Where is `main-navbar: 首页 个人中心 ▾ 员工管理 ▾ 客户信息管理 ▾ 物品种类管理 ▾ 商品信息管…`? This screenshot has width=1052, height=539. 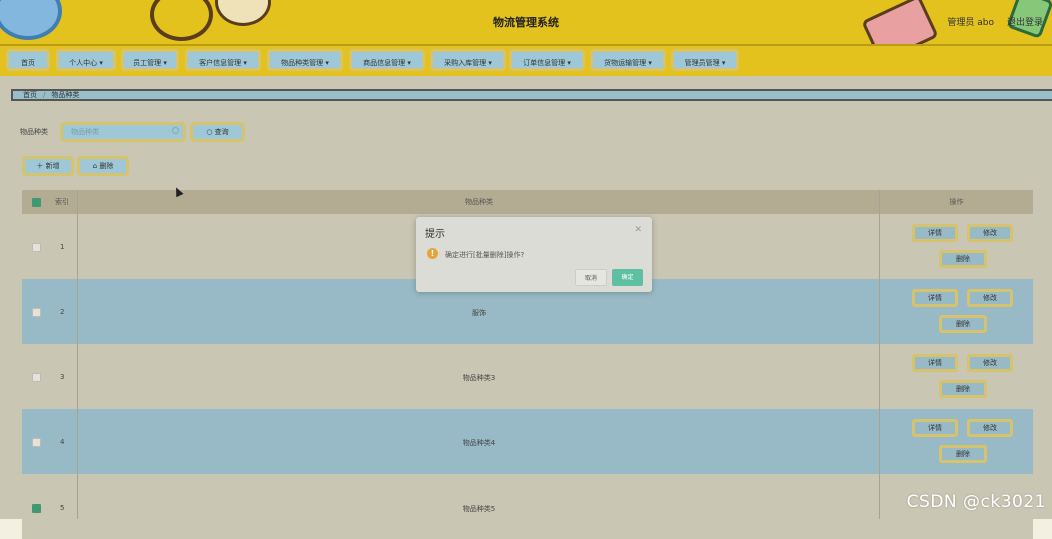 main-navbar: 首页 个人中心 ▾ 员工管理 ▾ 客户信息管理 ▾ 物品种类管理 ▾ 商品信息管… is located at coordinates (526, 61).